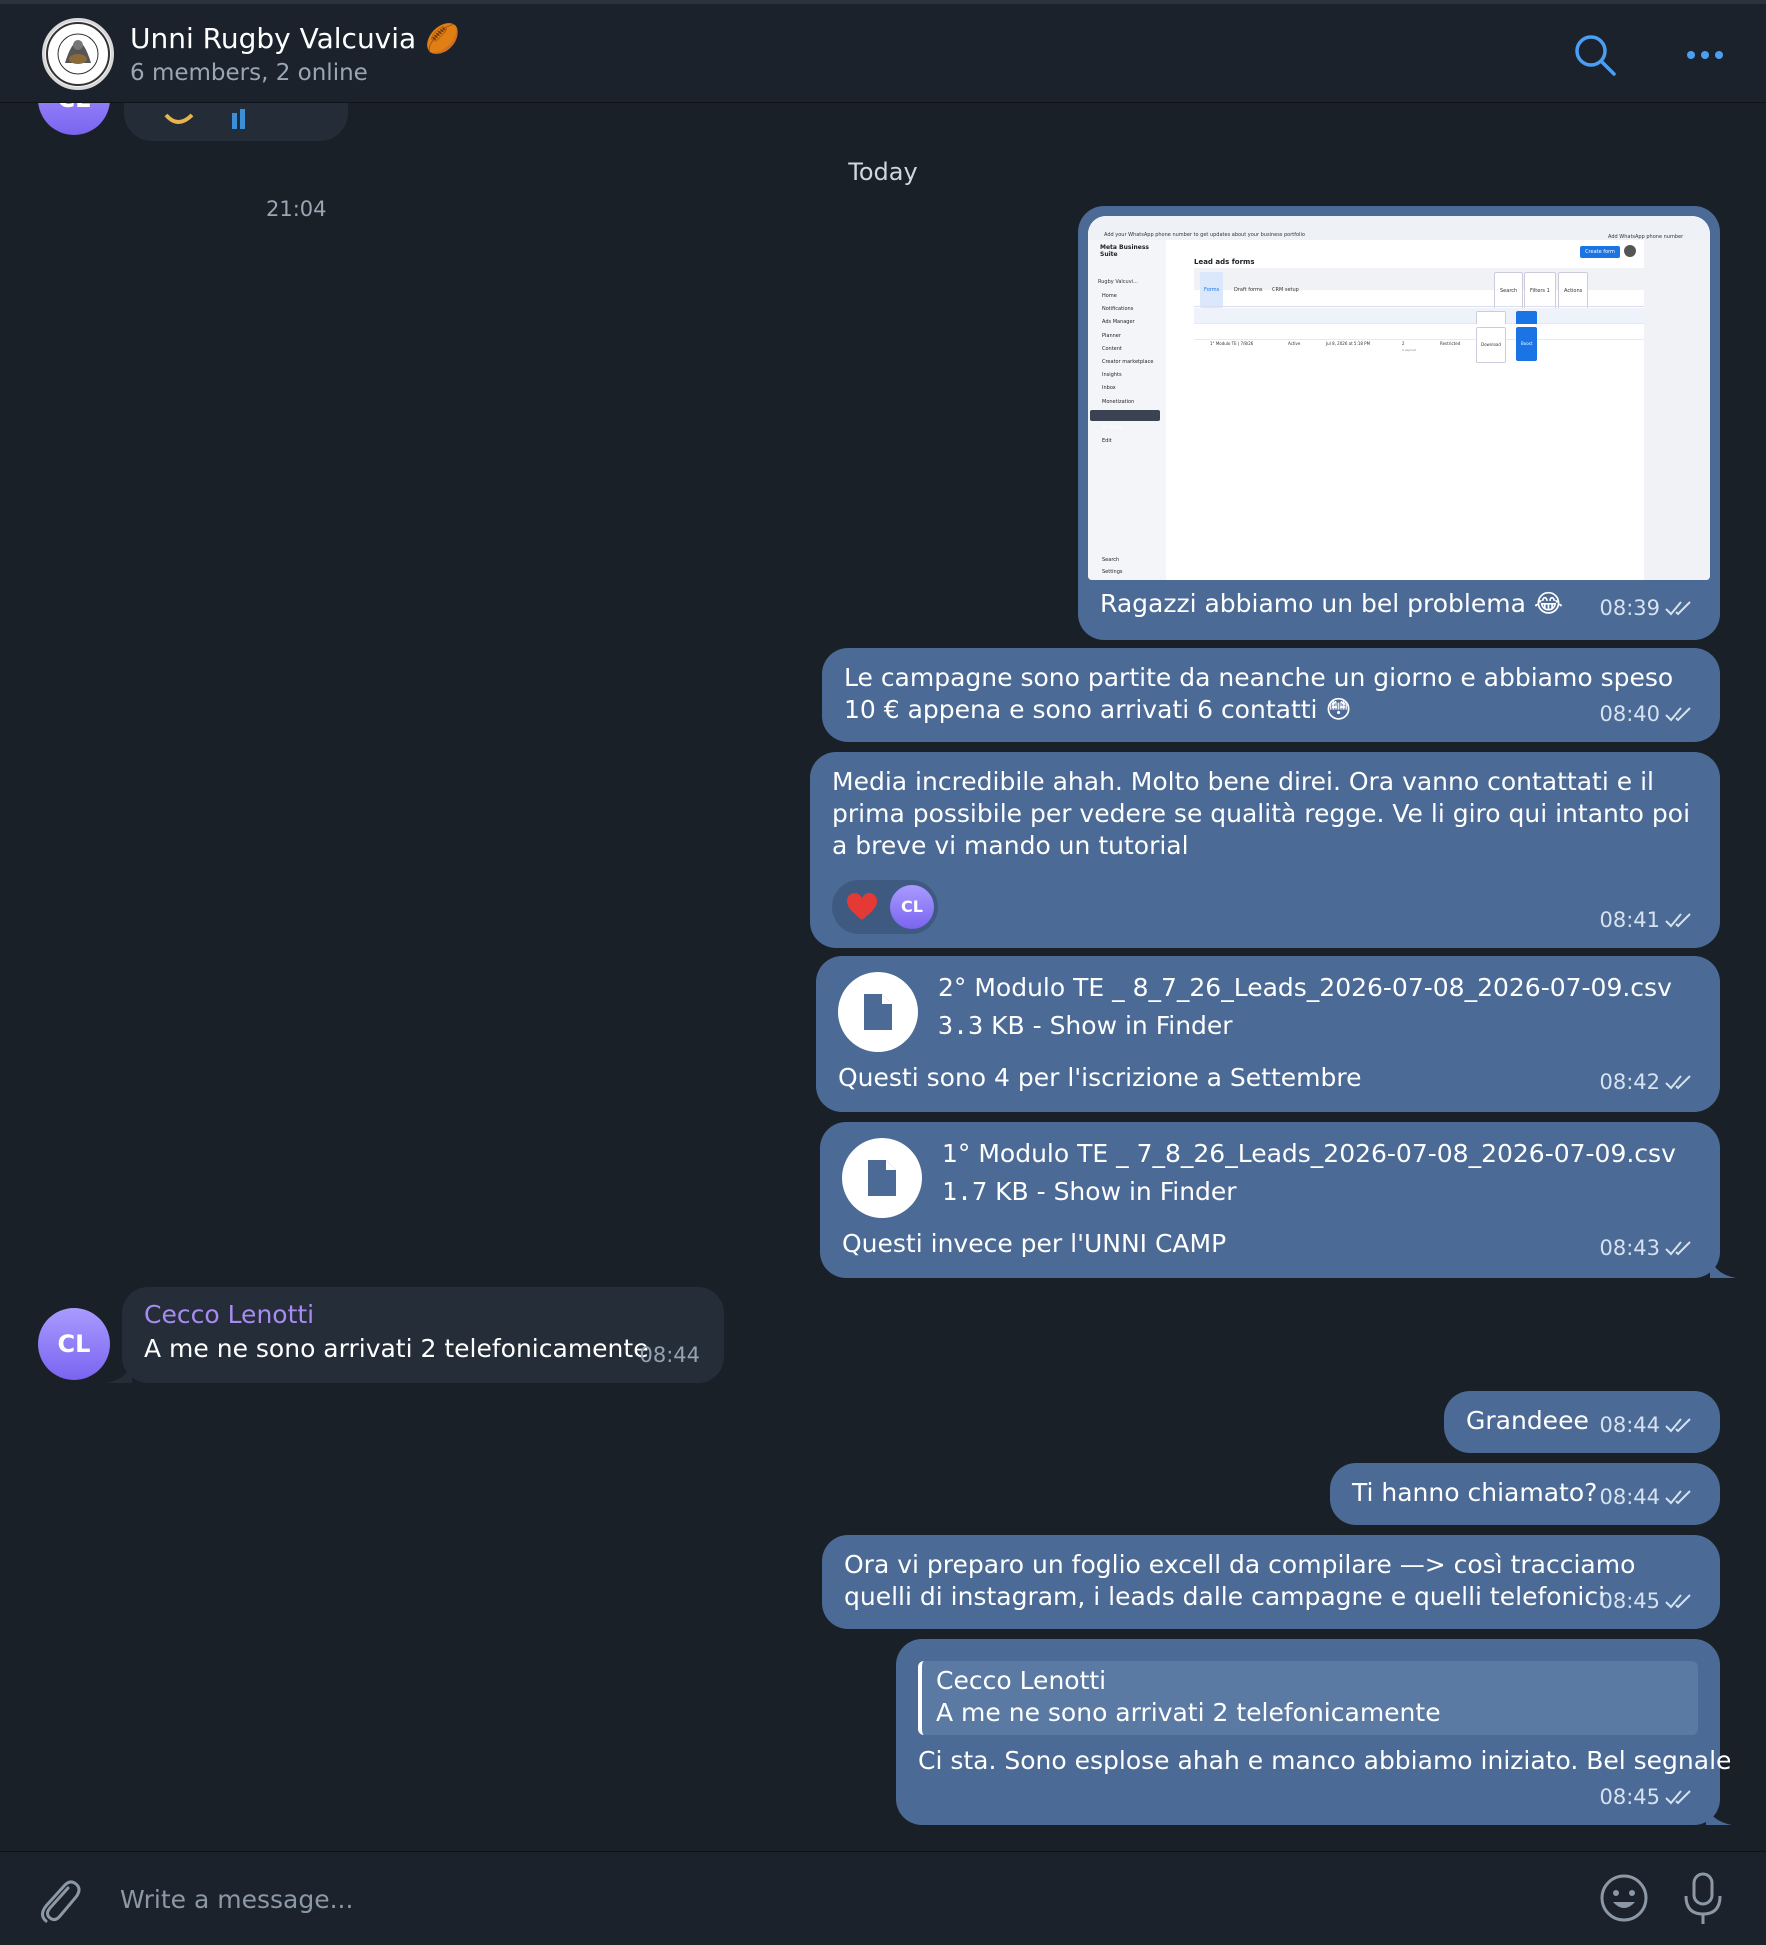 The image size is (1766, 1945). Describe the element at coordinates (965, 1191) in the screenshot. I see `file-size-value: 1.7` at that location.